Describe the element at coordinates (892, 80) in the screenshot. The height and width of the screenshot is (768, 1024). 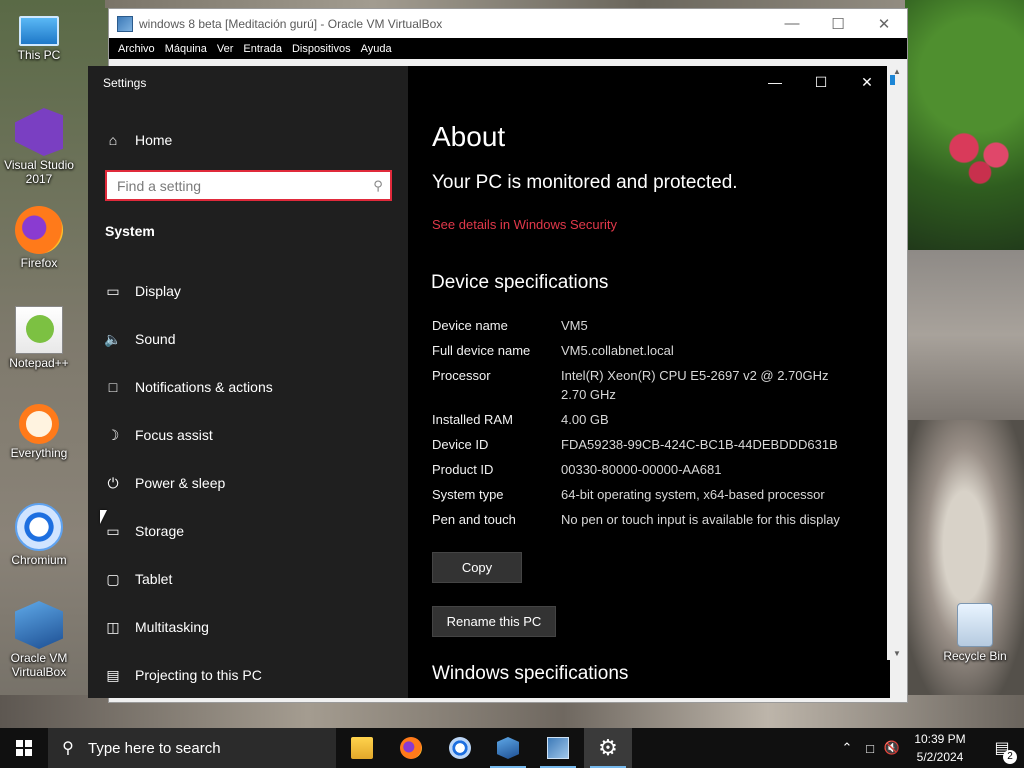
I see `scroll-thumb` at that location.